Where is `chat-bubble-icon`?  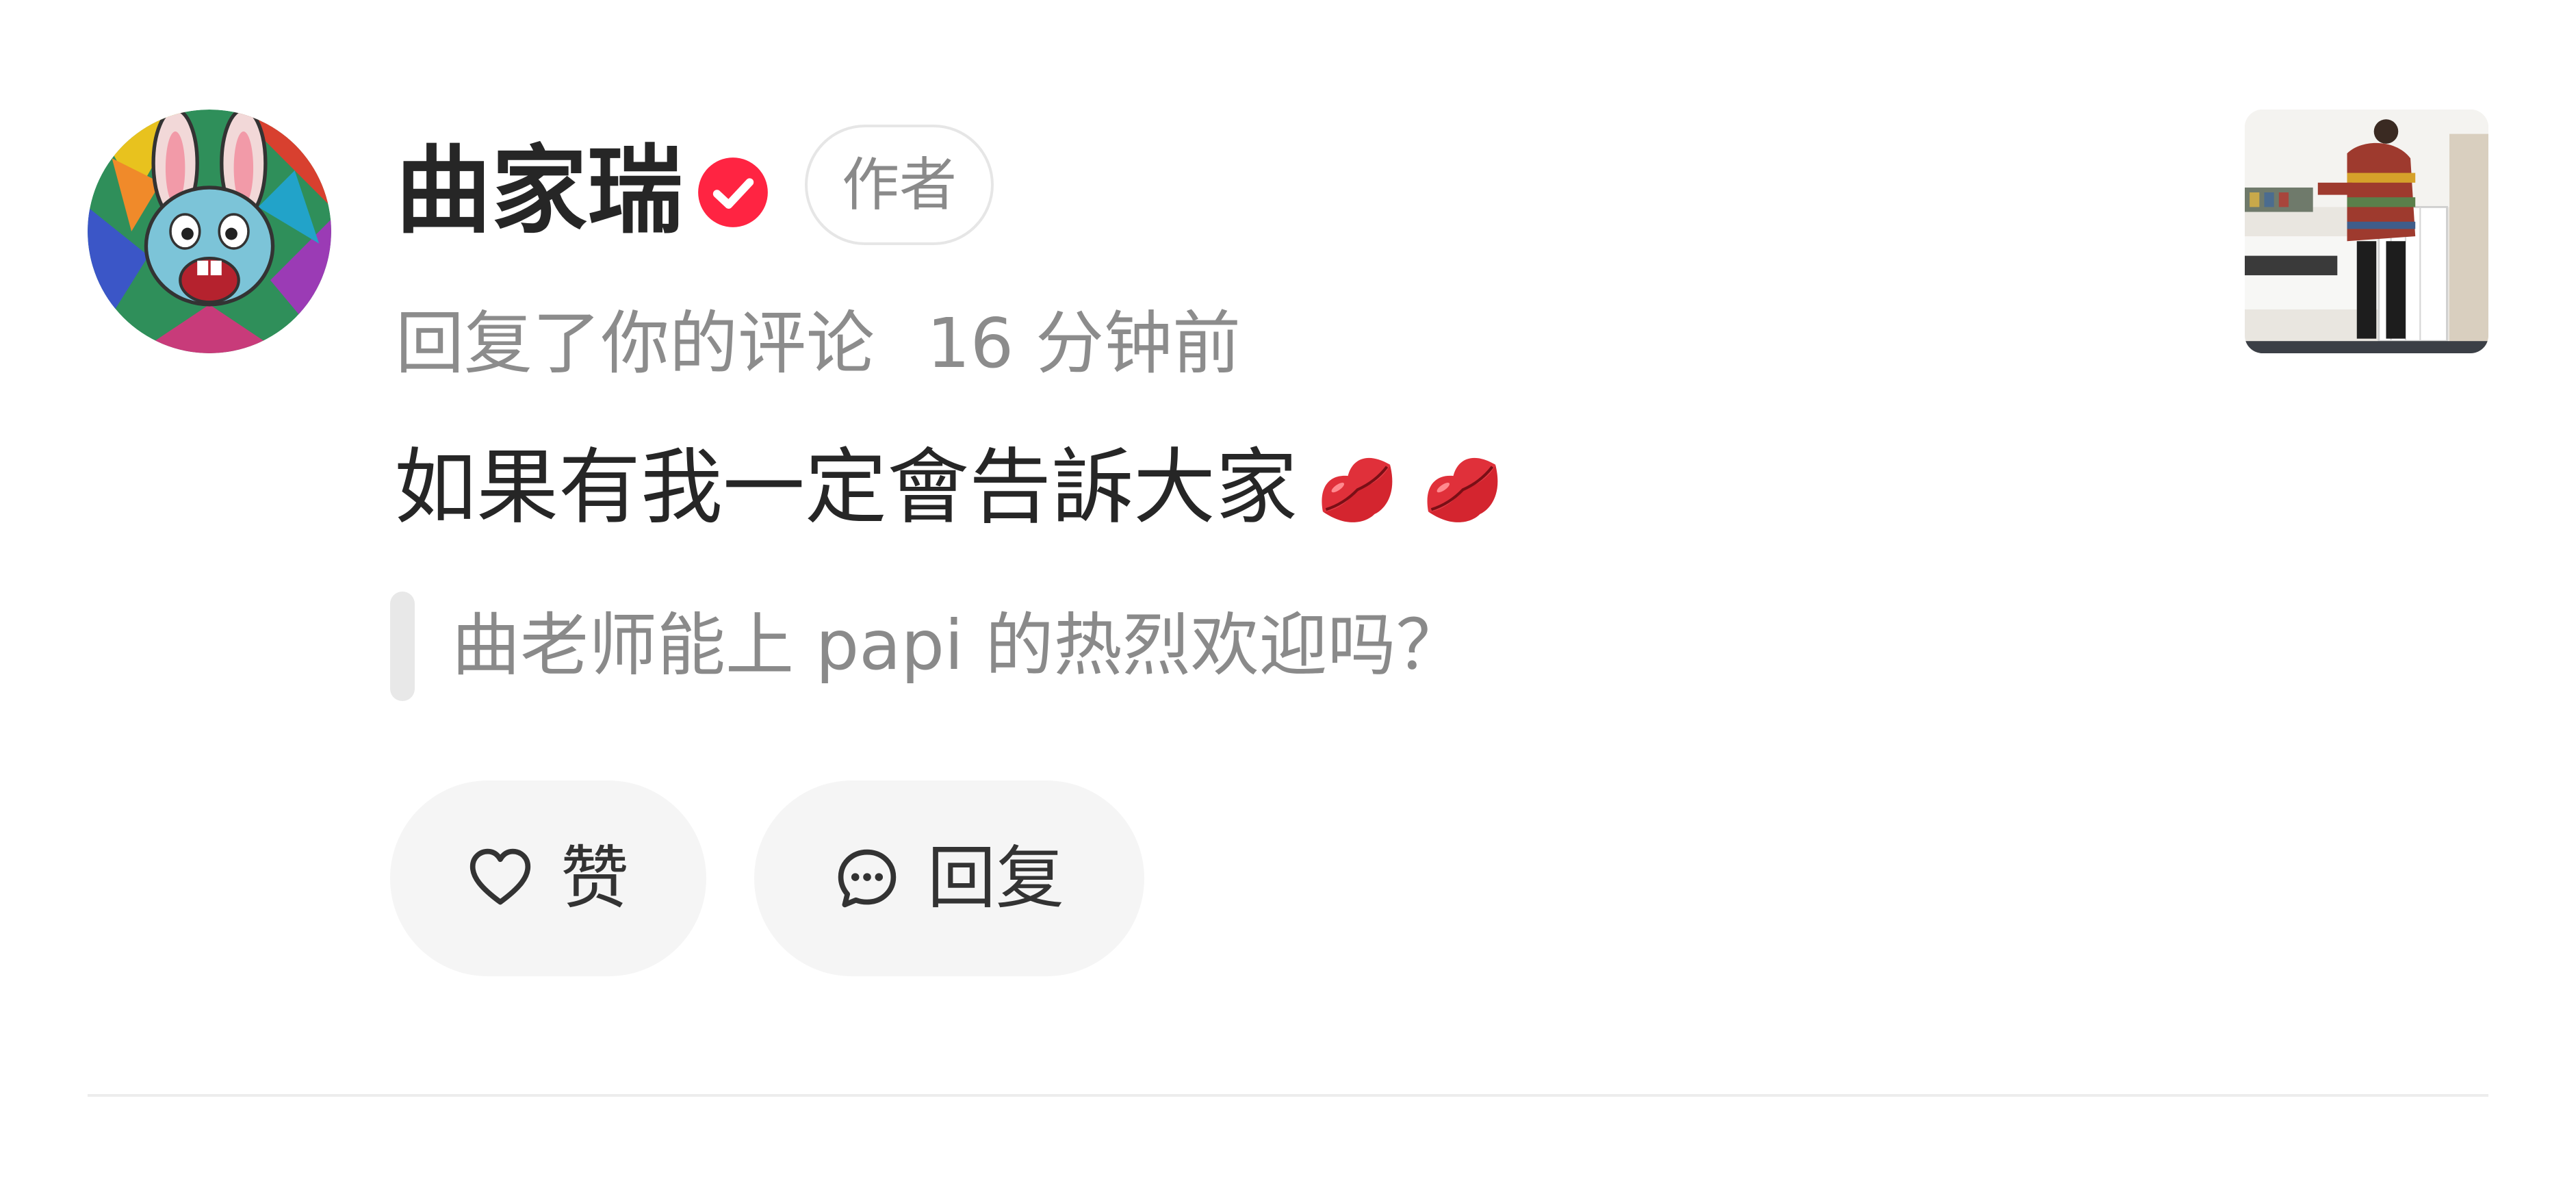 chat-bubble-icon is located at coordinates (867, 878).